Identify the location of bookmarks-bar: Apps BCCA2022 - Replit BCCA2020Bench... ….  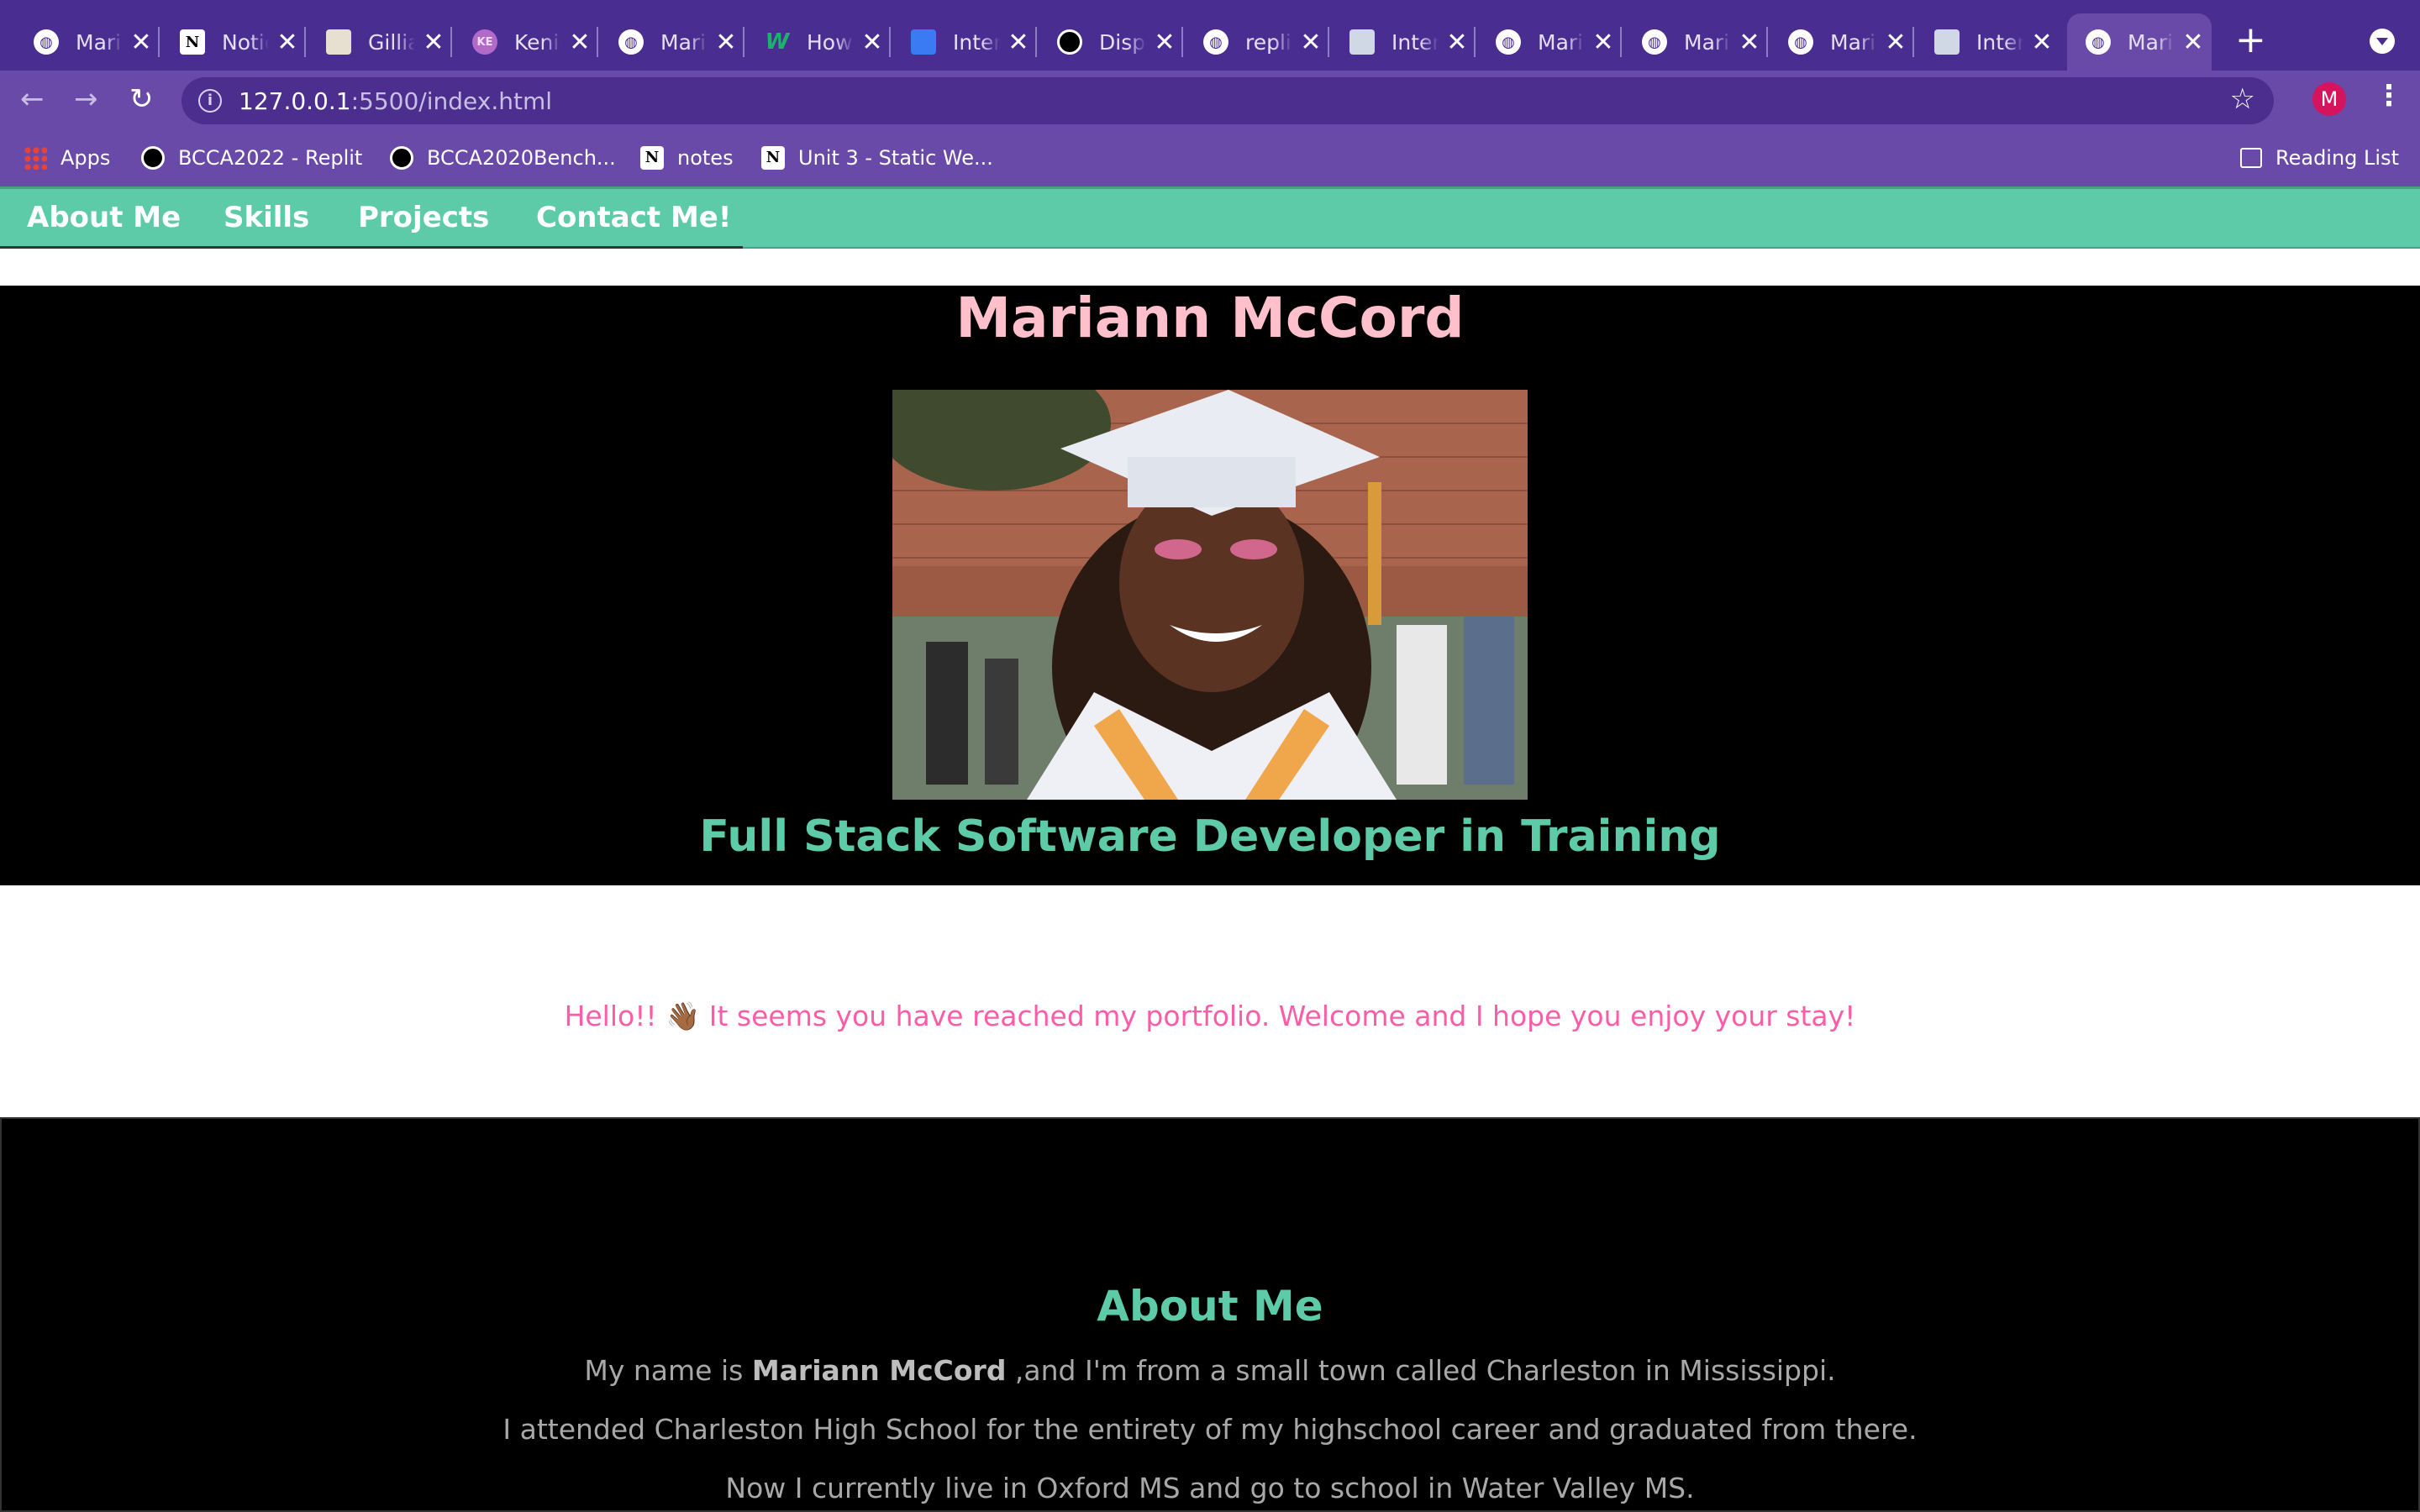
(1210, 158).